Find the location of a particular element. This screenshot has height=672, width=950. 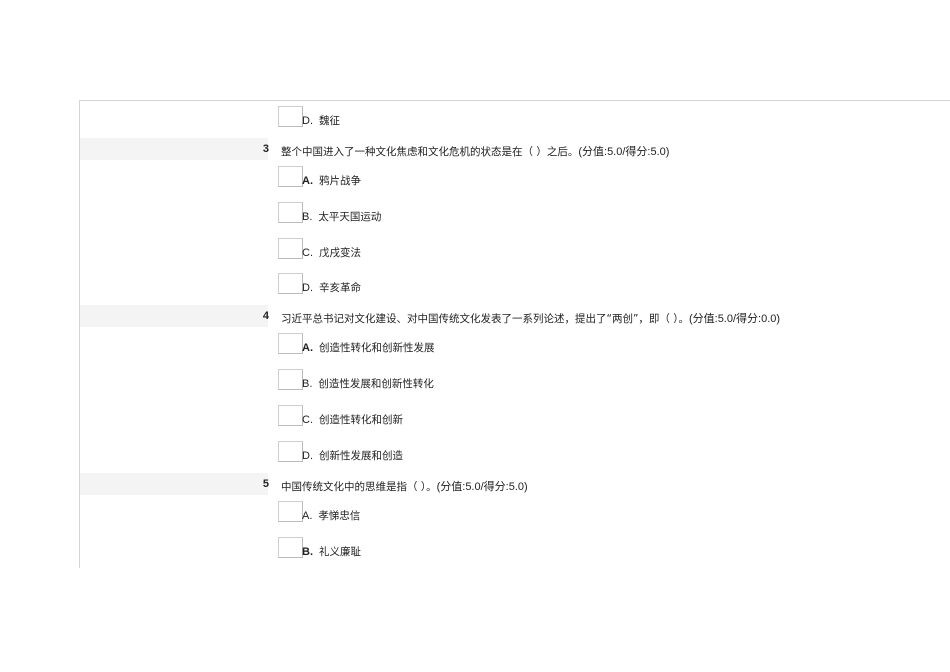

answer-option: B. 创造性发展和创新性转化 is located at coordinates (368, 383).